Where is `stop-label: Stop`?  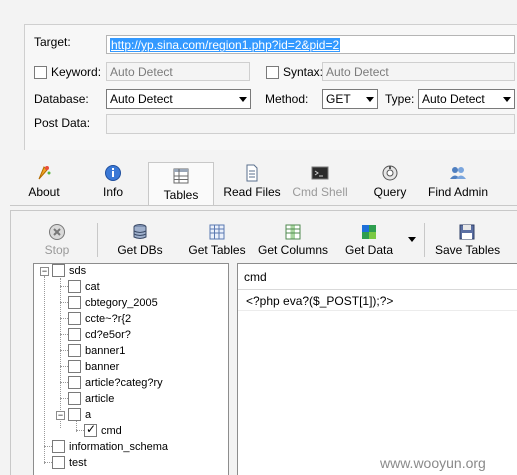
stop-label: Stop is located at coordinates (57, 250).